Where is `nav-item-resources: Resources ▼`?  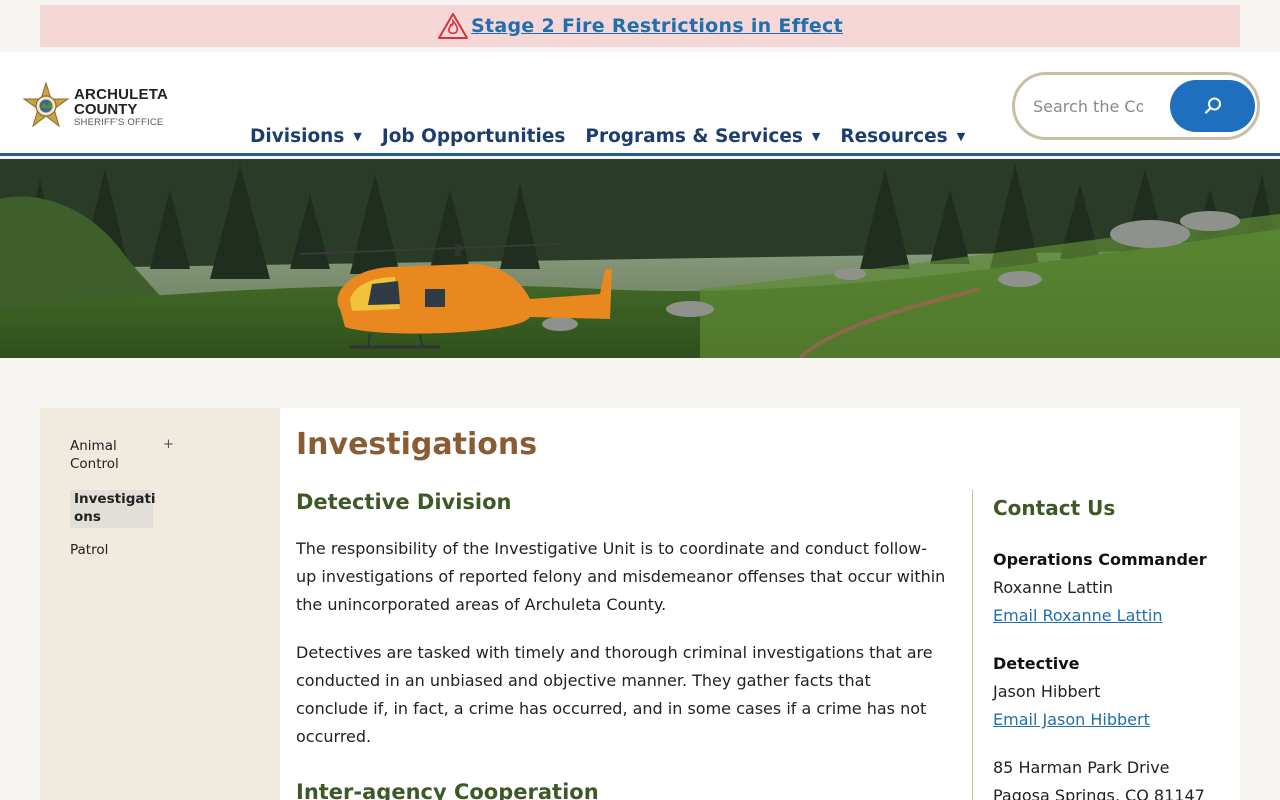
nav-item-resources: Resources ▼ is located at coordinates (902, 136).